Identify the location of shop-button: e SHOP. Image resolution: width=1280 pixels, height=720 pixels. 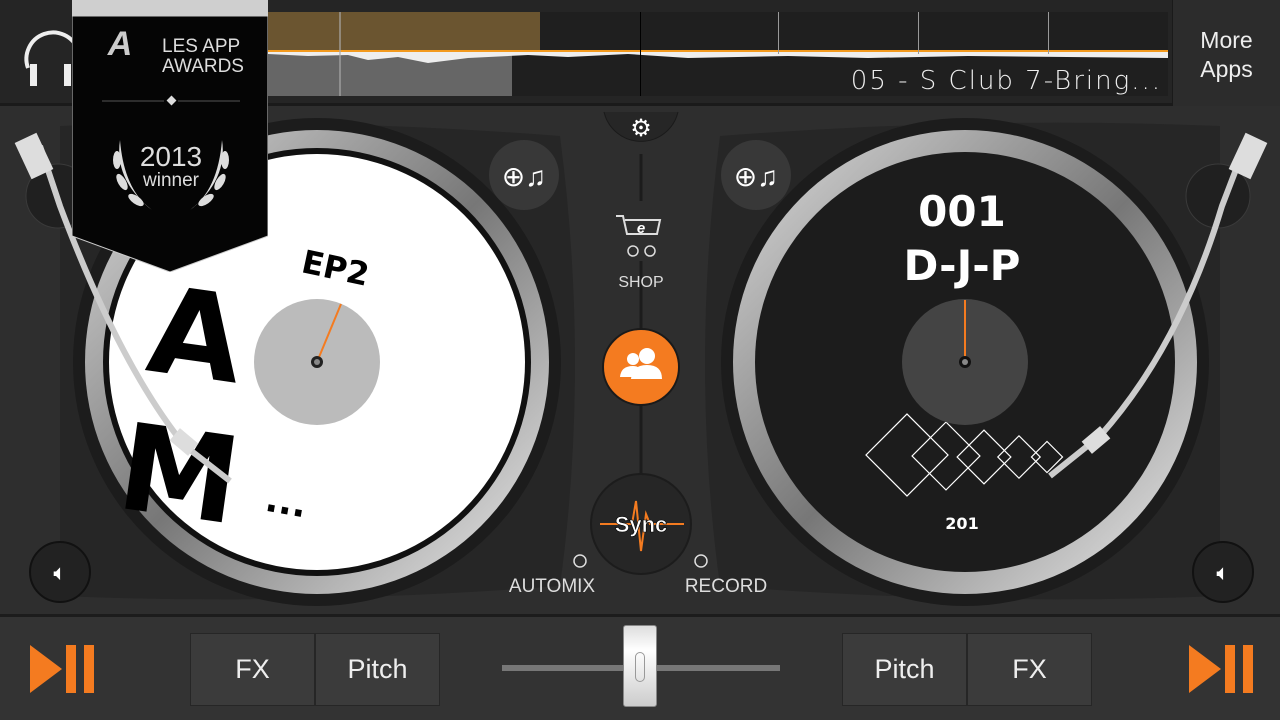
(641, 246).